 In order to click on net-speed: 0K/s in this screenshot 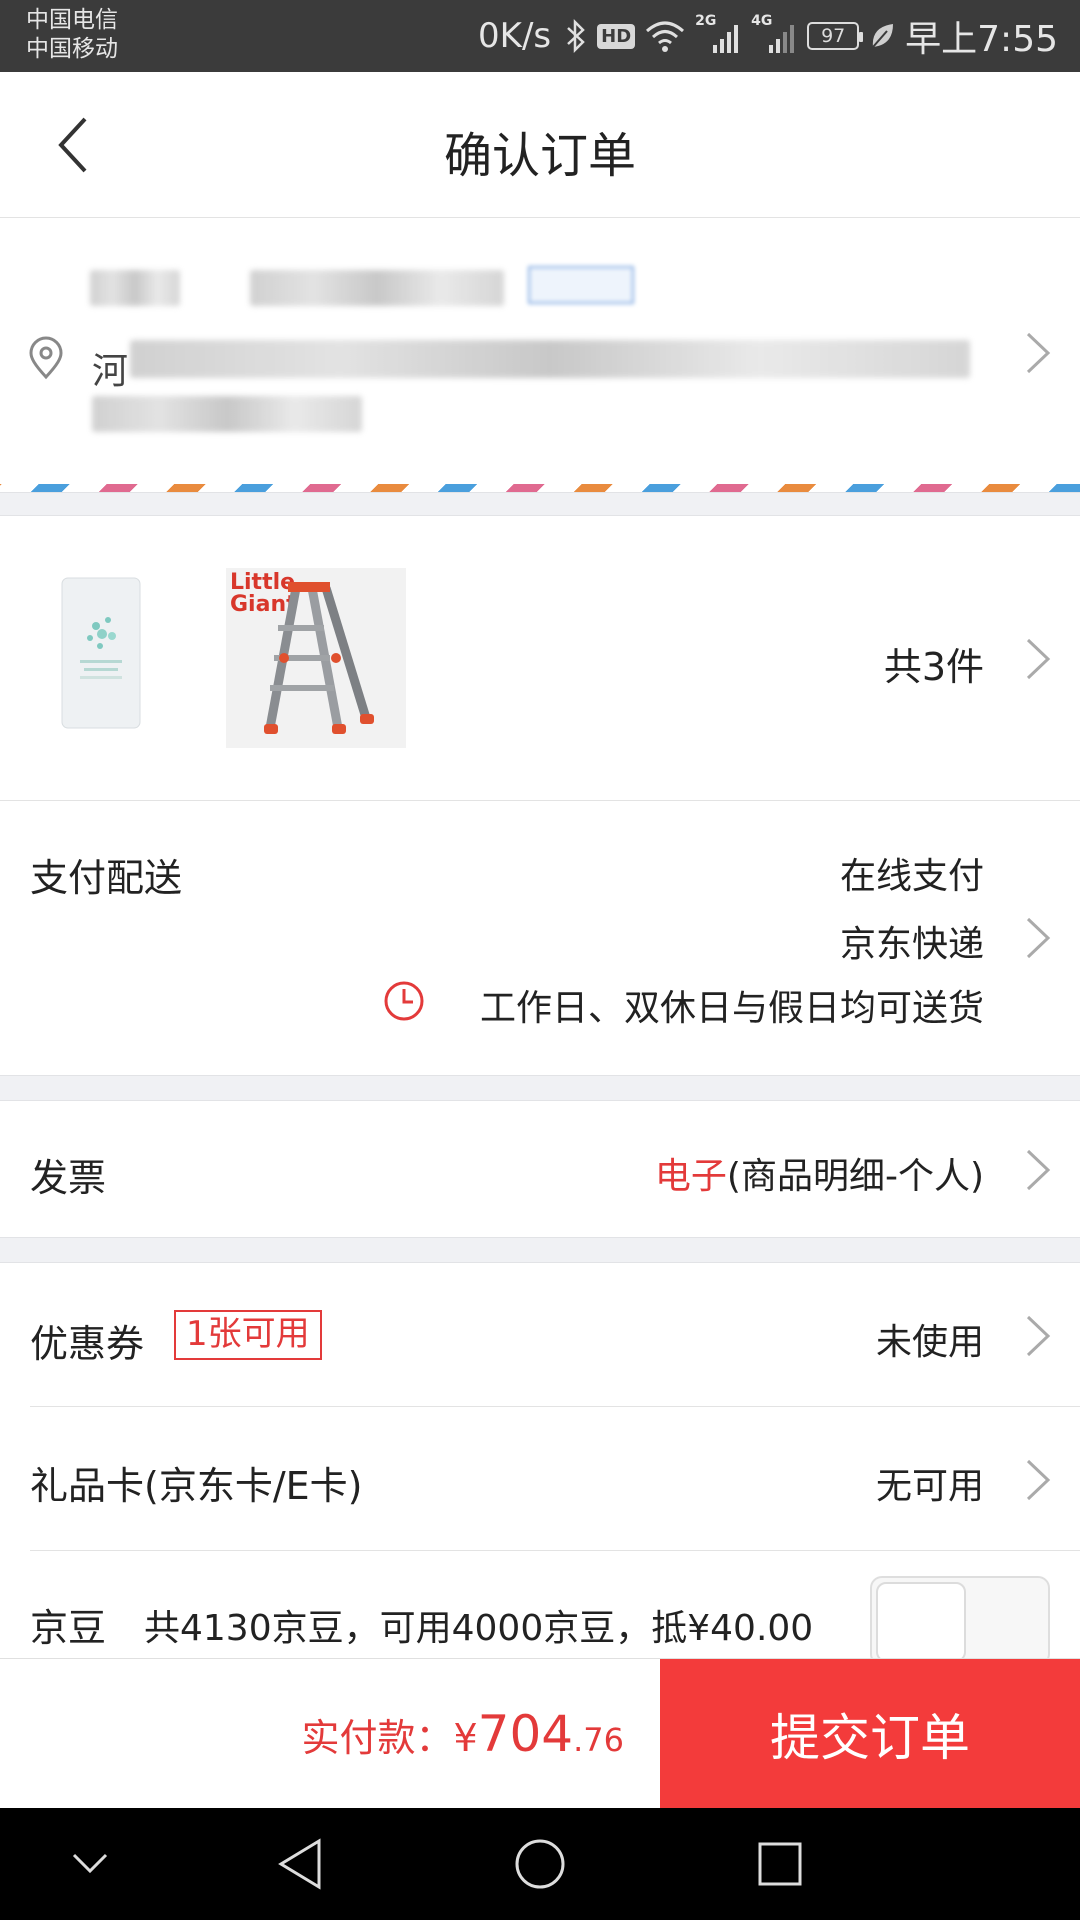, I will do `click(515, 36)`.